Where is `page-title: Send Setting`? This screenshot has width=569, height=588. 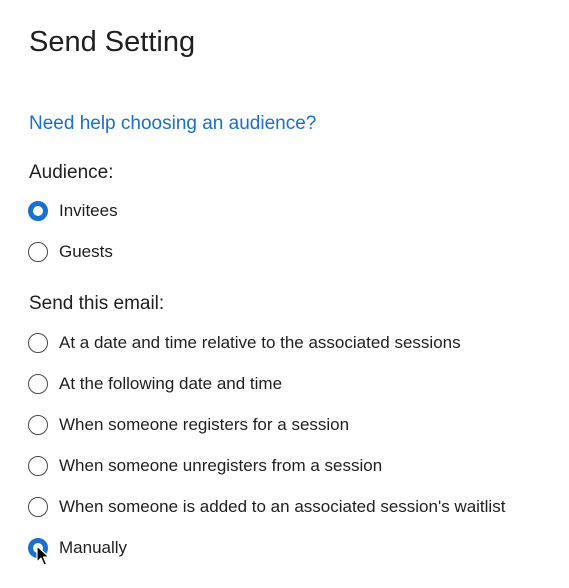
page-title: Send Setting is located at coordinates (112, 42).